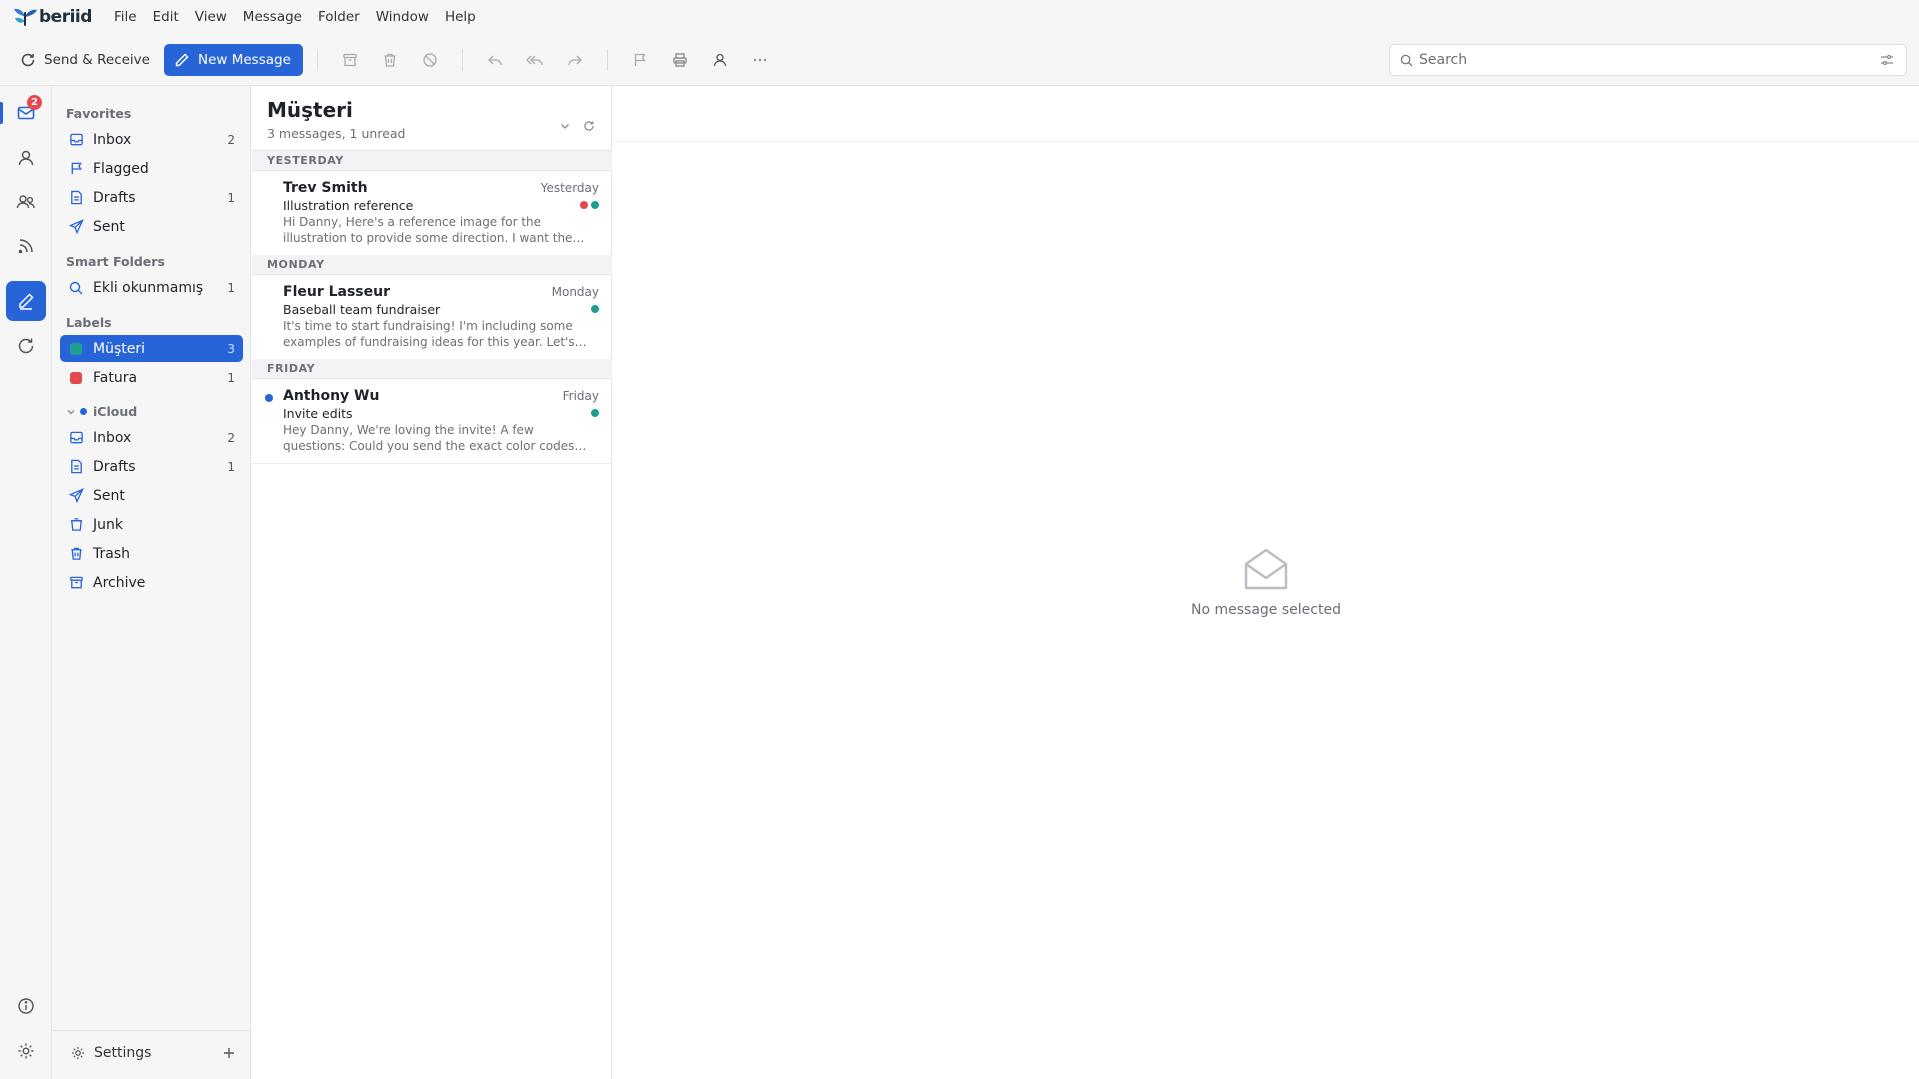 The width and height of the screenshot is (1919, 1079). Describe the element at coordinates (151, 524) in the screenshot. I see `folder-icloud-junk: Junk` at that location.